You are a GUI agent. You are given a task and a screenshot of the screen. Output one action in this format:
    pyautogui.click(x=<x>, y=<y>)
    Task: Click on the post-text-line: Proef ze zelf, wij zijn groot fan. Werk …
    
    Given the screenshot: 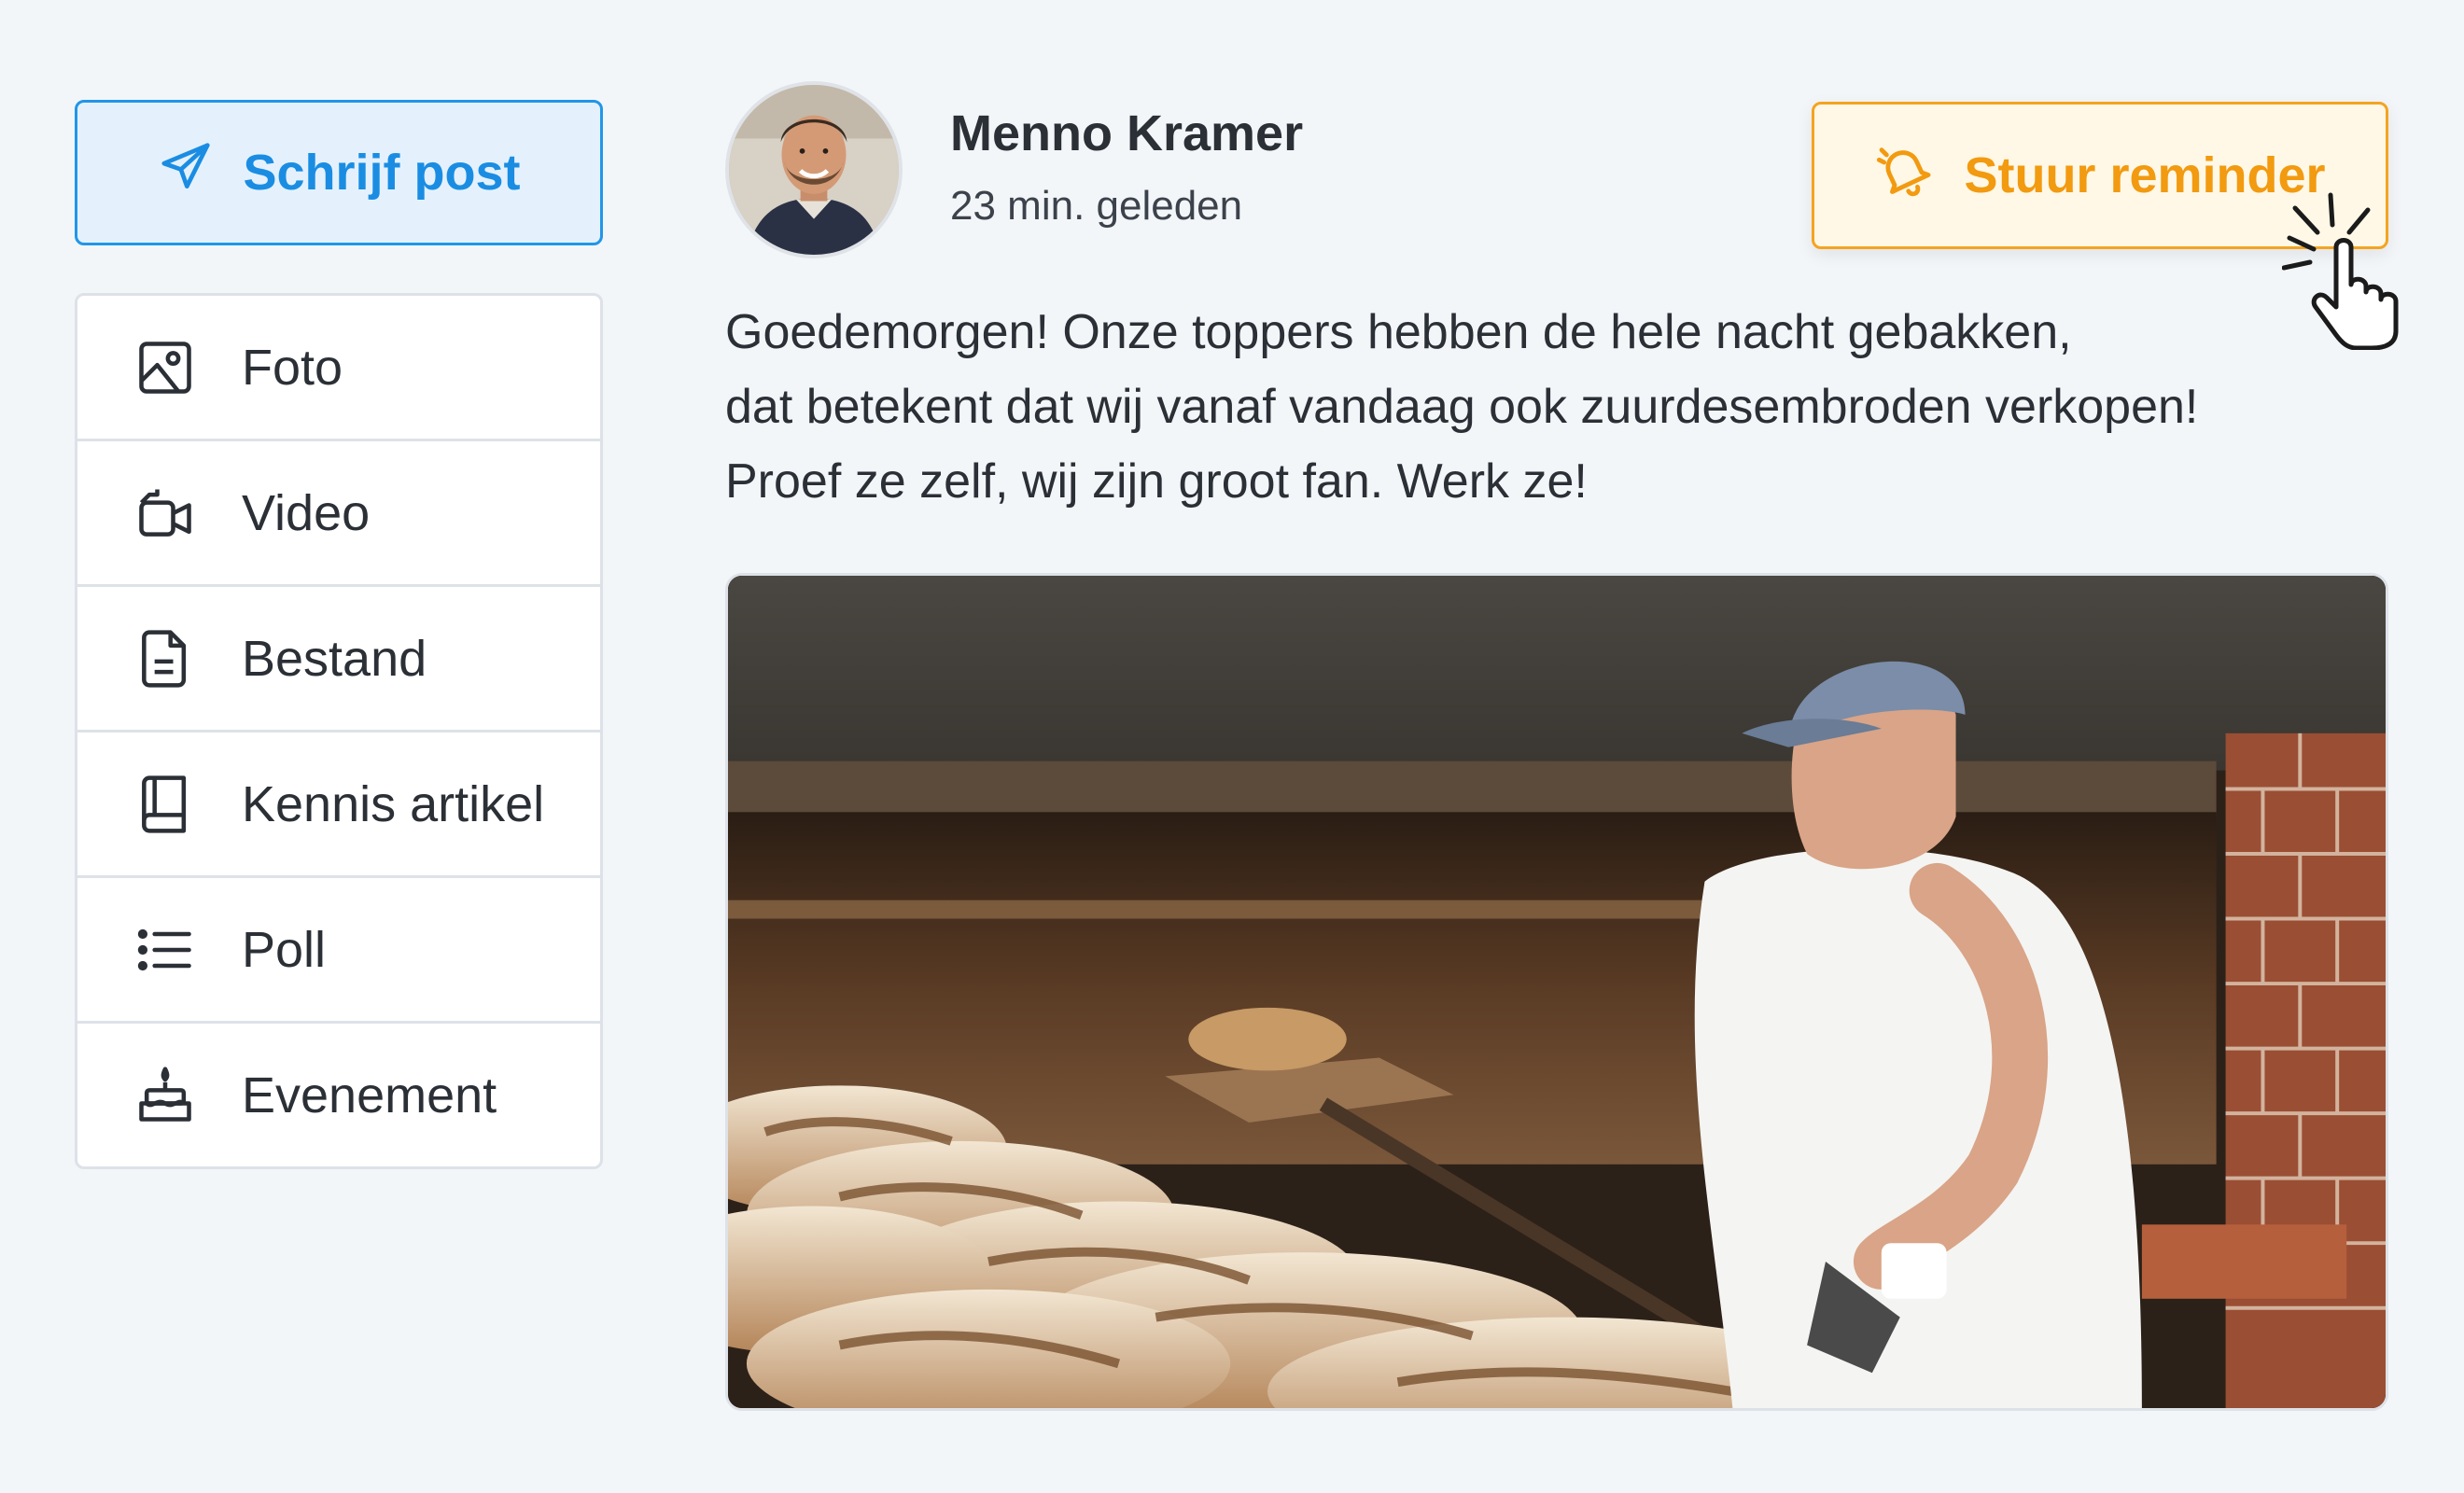 What is the action you would take?
    pyautogui.click(x=1156, y=482)
    